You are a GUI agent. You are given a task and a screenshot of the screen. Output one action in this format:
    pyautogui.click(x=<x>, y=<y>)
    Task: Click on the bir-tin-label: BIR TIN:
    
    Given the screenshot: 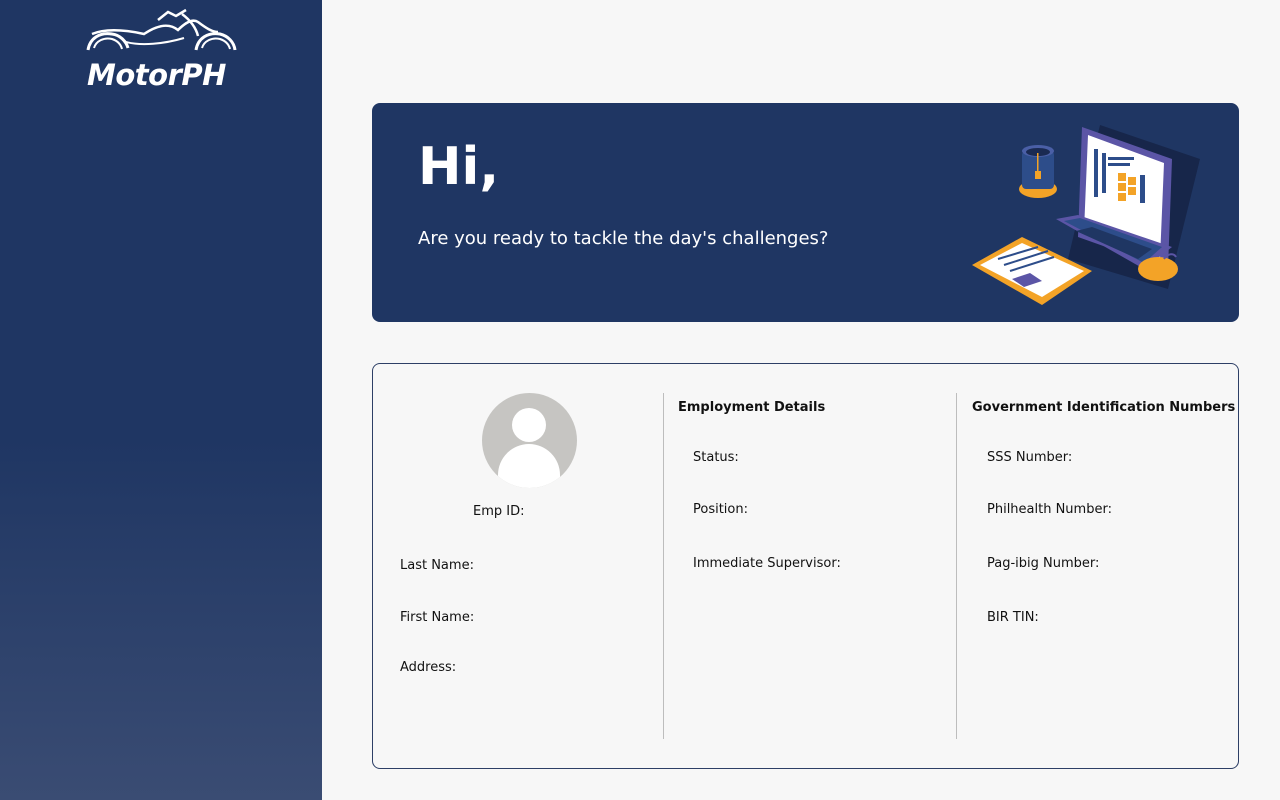 What is the action you would take?
    pyautogui.click(x=1013, y=617)
    